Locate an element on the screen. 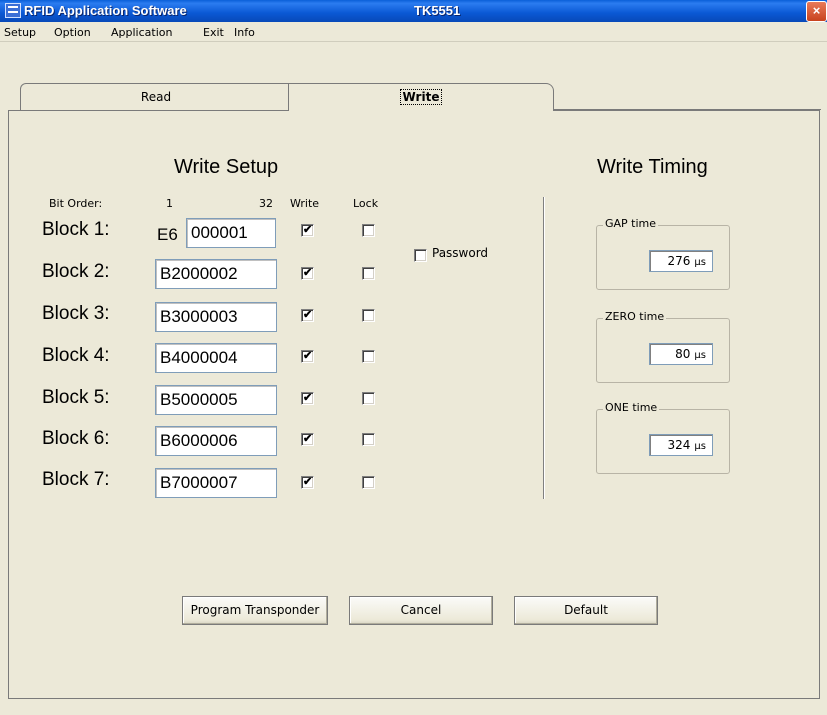 This screenshot has width=827, height=715. zero-time-label: ZERO time is located at coordinates (635, 316).